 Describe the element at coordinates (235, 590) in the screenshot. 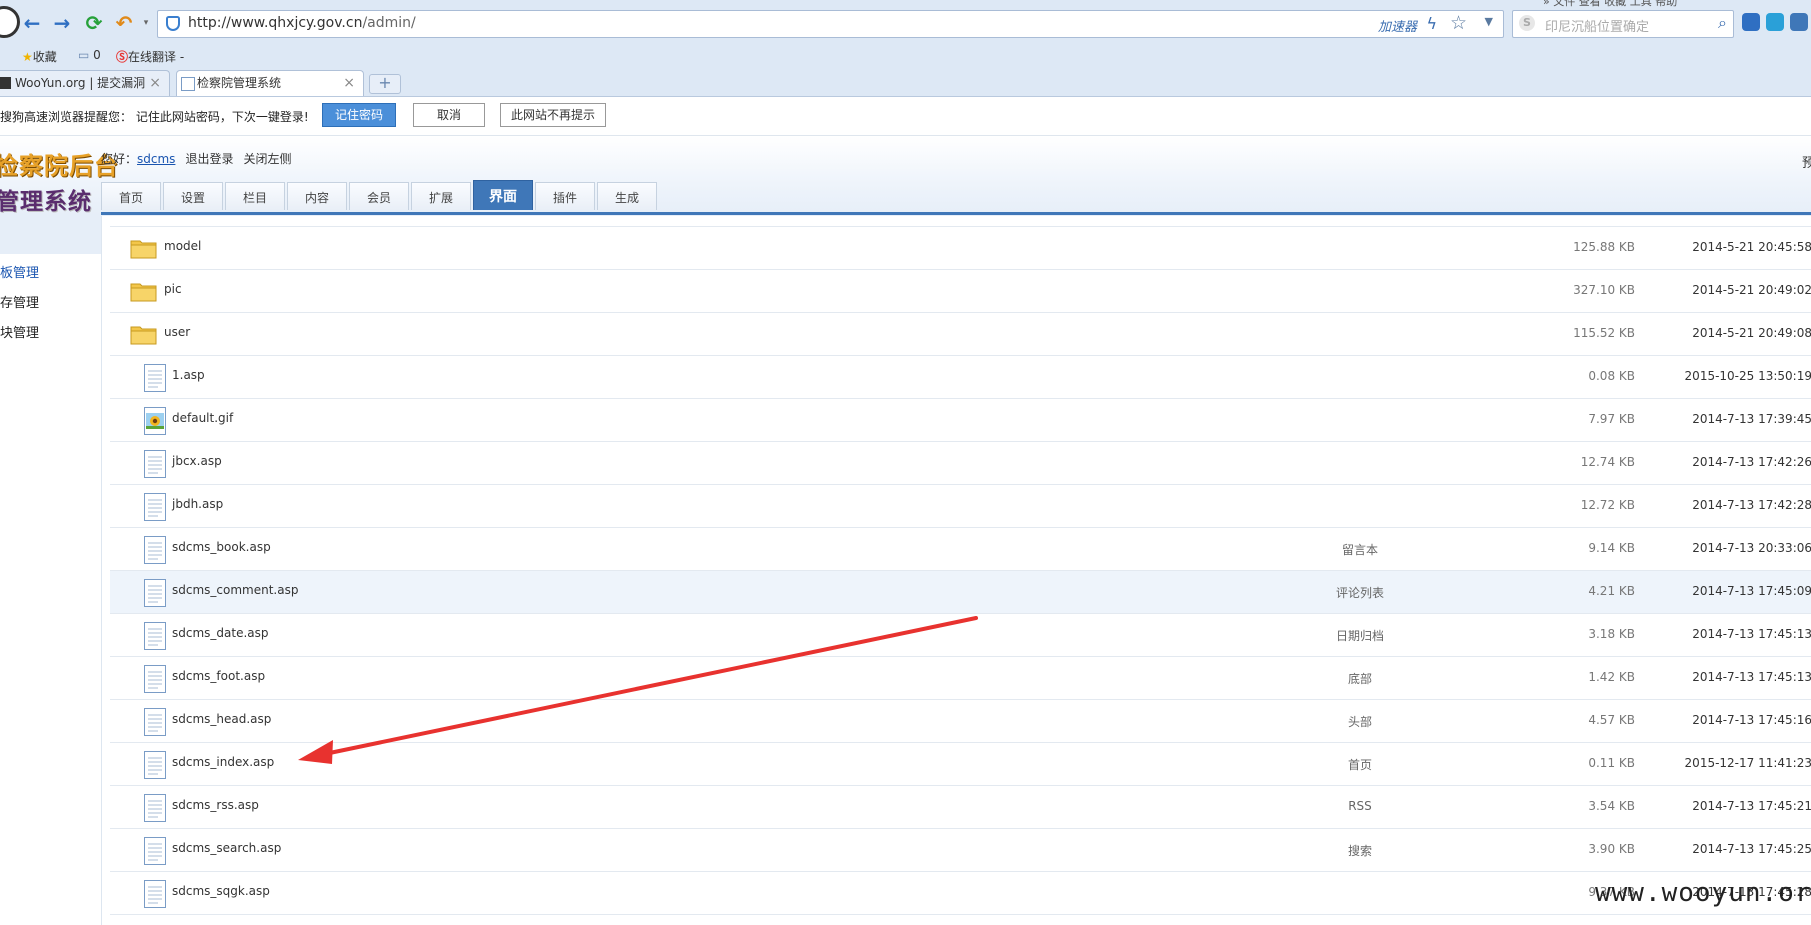

I see `file-name: sdcms_comment.asp` at that location.